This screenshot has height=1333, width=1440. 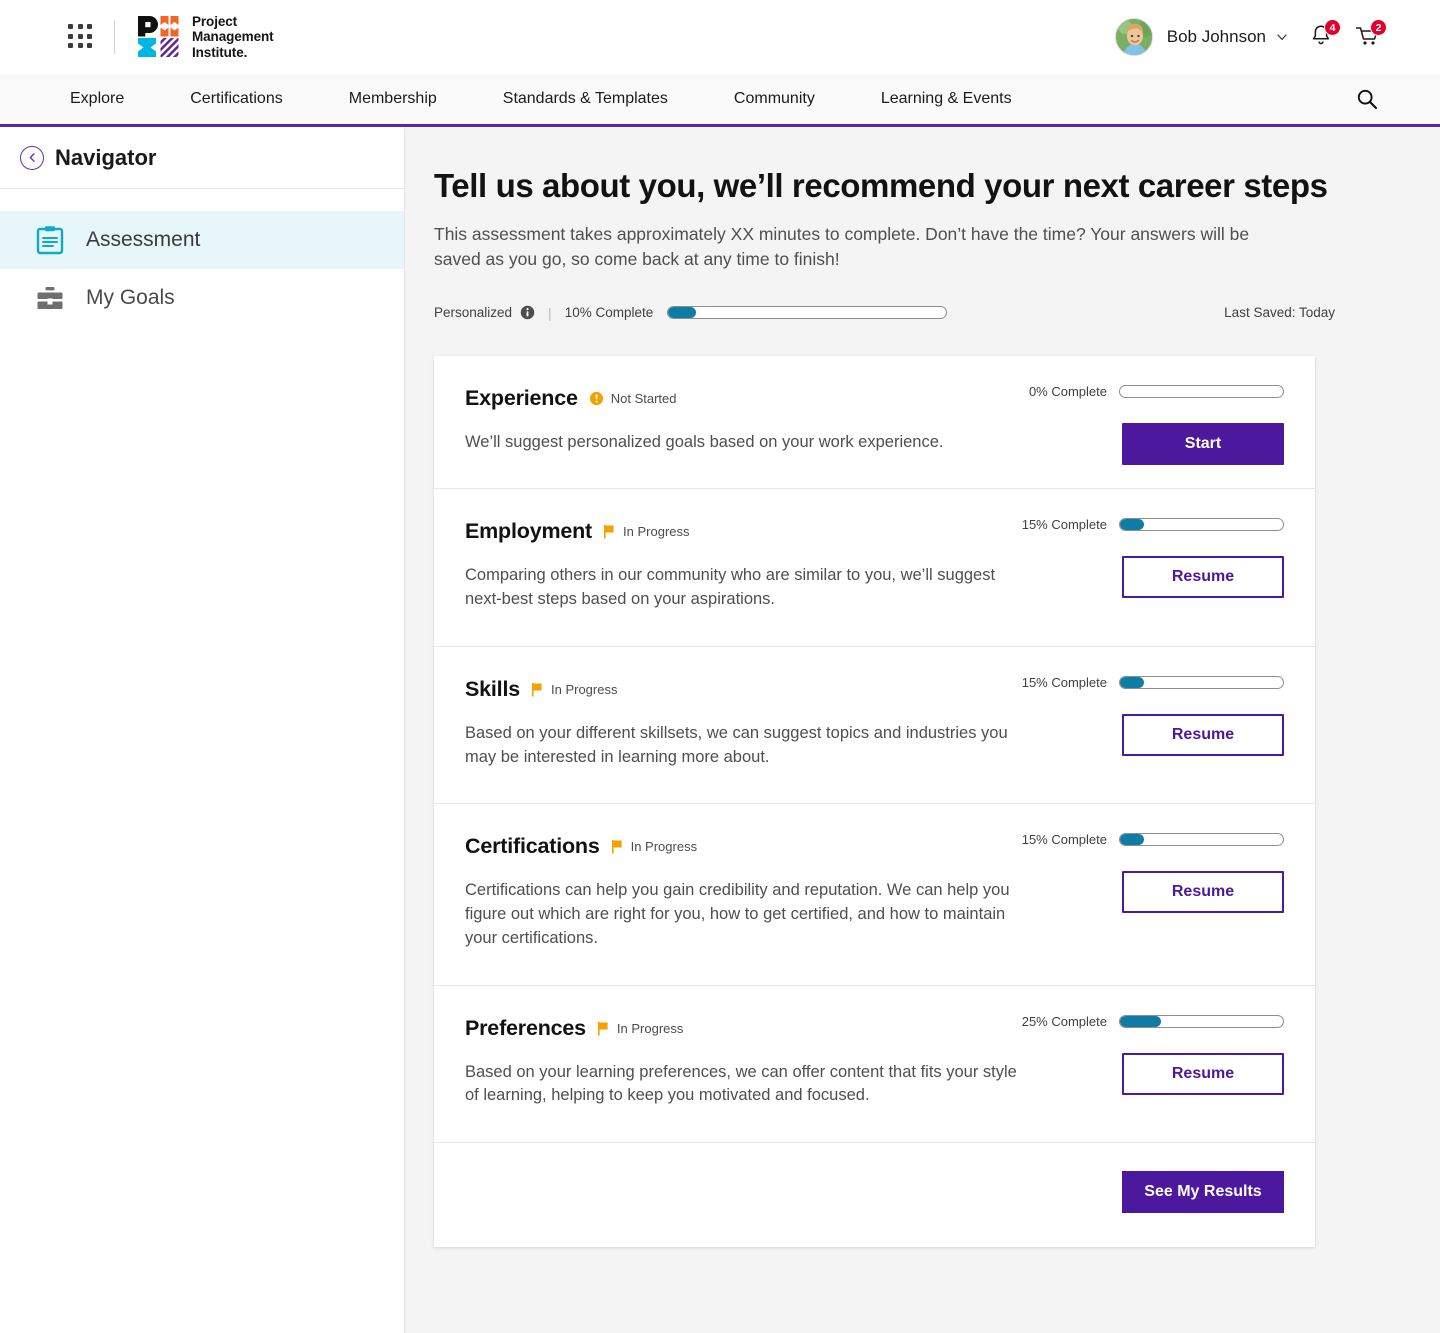 I want to click on header-divider, so click(x=114, y=37).